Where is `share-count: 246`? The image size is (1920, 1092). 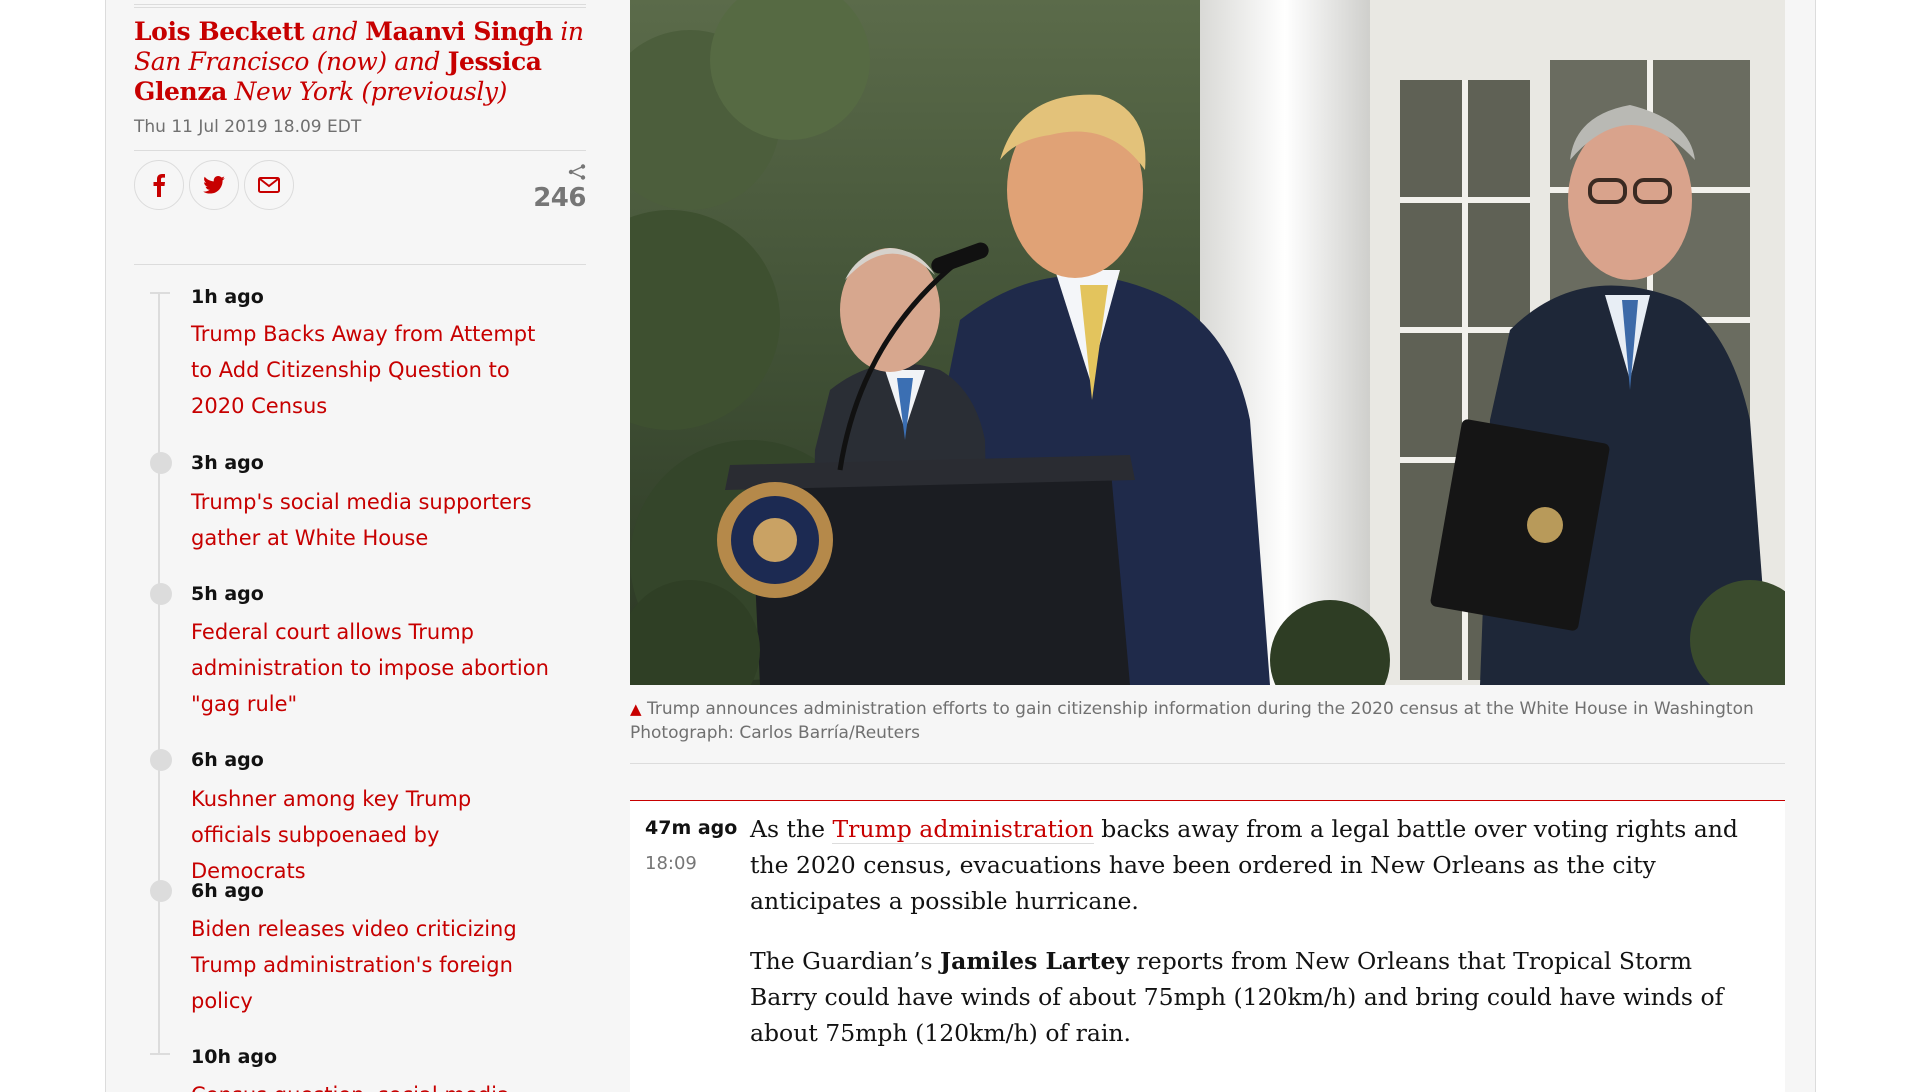 share-count: 246 is located at coordinates (556, 190).